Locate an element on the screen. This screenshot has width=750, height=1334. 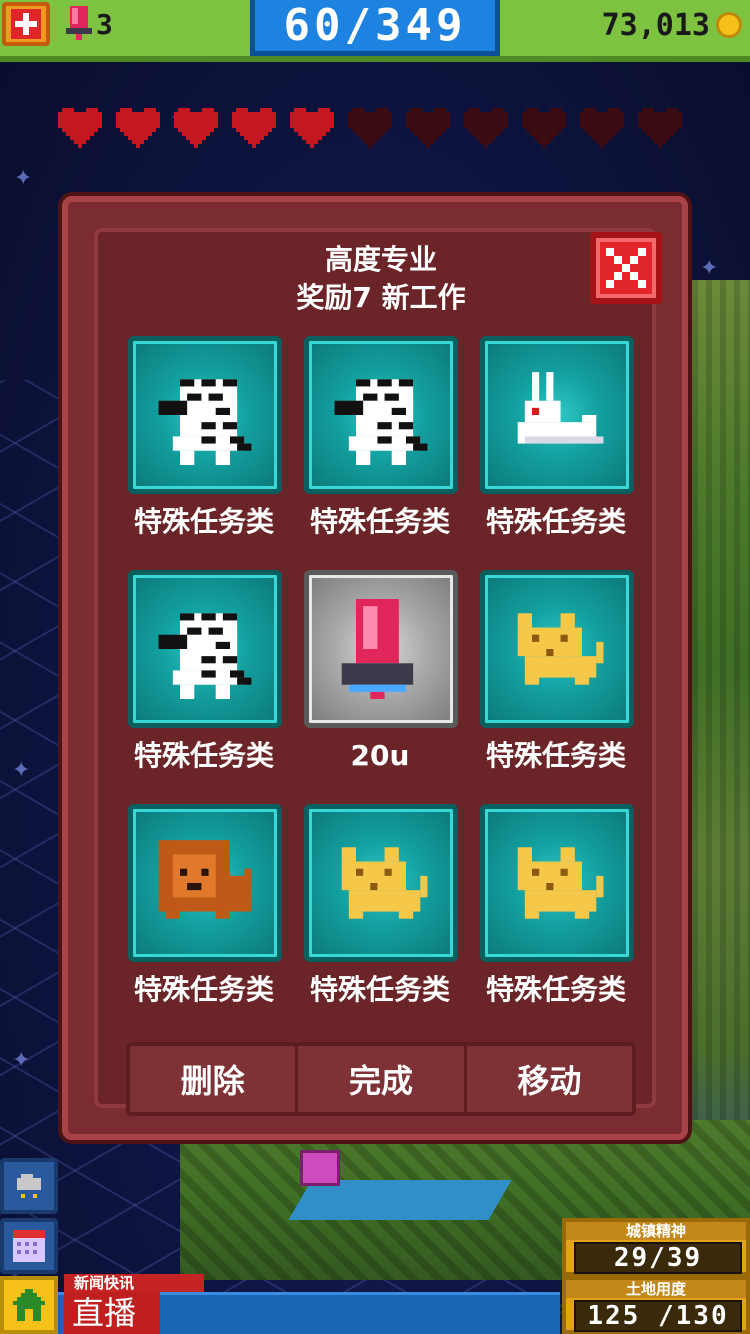
move-button: 移动 is located at coordinates (547, 1079).